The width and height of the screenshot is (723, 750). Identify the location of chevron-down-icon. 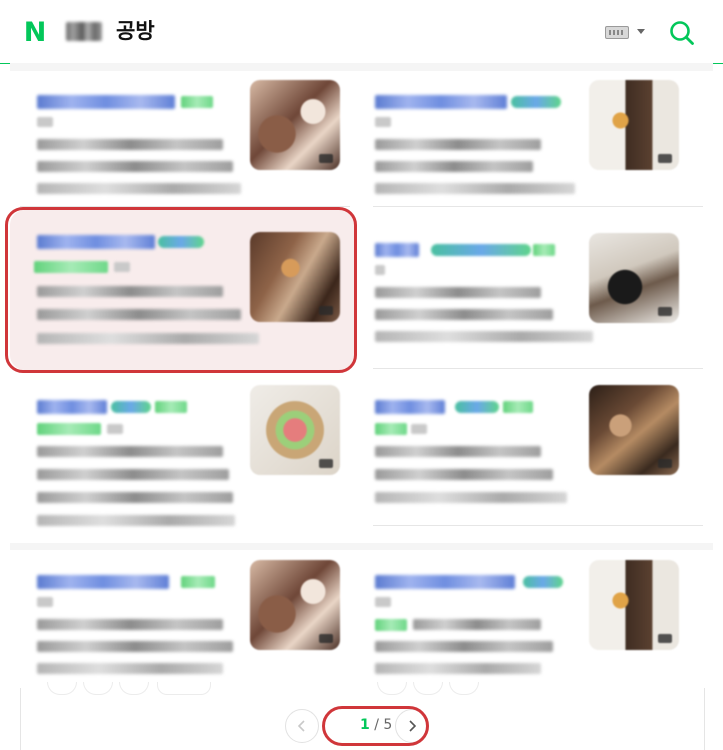
(641, 31).